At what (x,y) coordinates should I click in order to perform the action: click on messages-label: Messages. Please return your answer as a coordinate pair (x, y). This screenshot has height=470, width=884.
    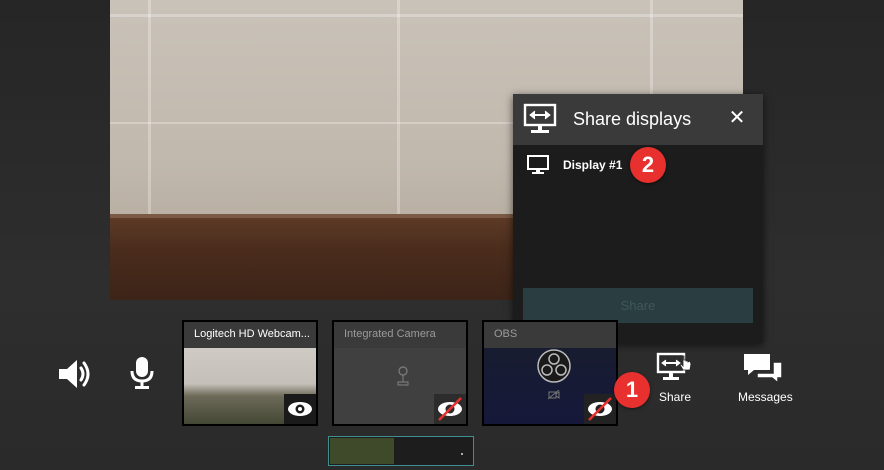
    Looking at the image, I should click on (765, 397).